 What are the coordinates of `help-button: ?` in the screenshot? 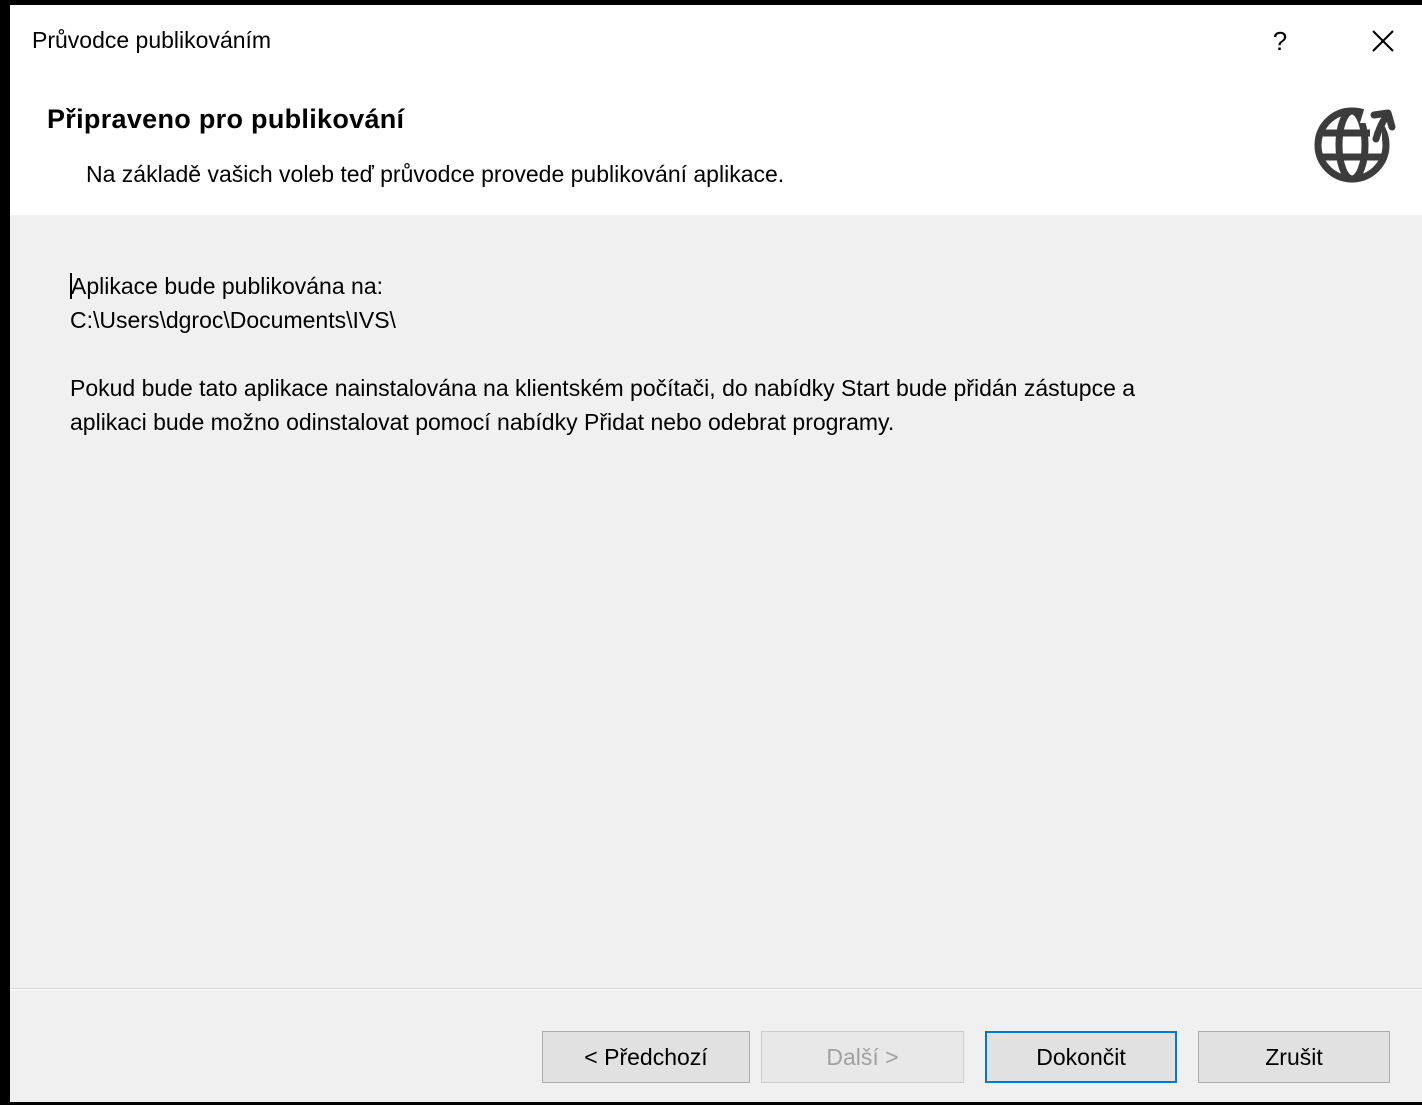 It's located at (1280, 41).